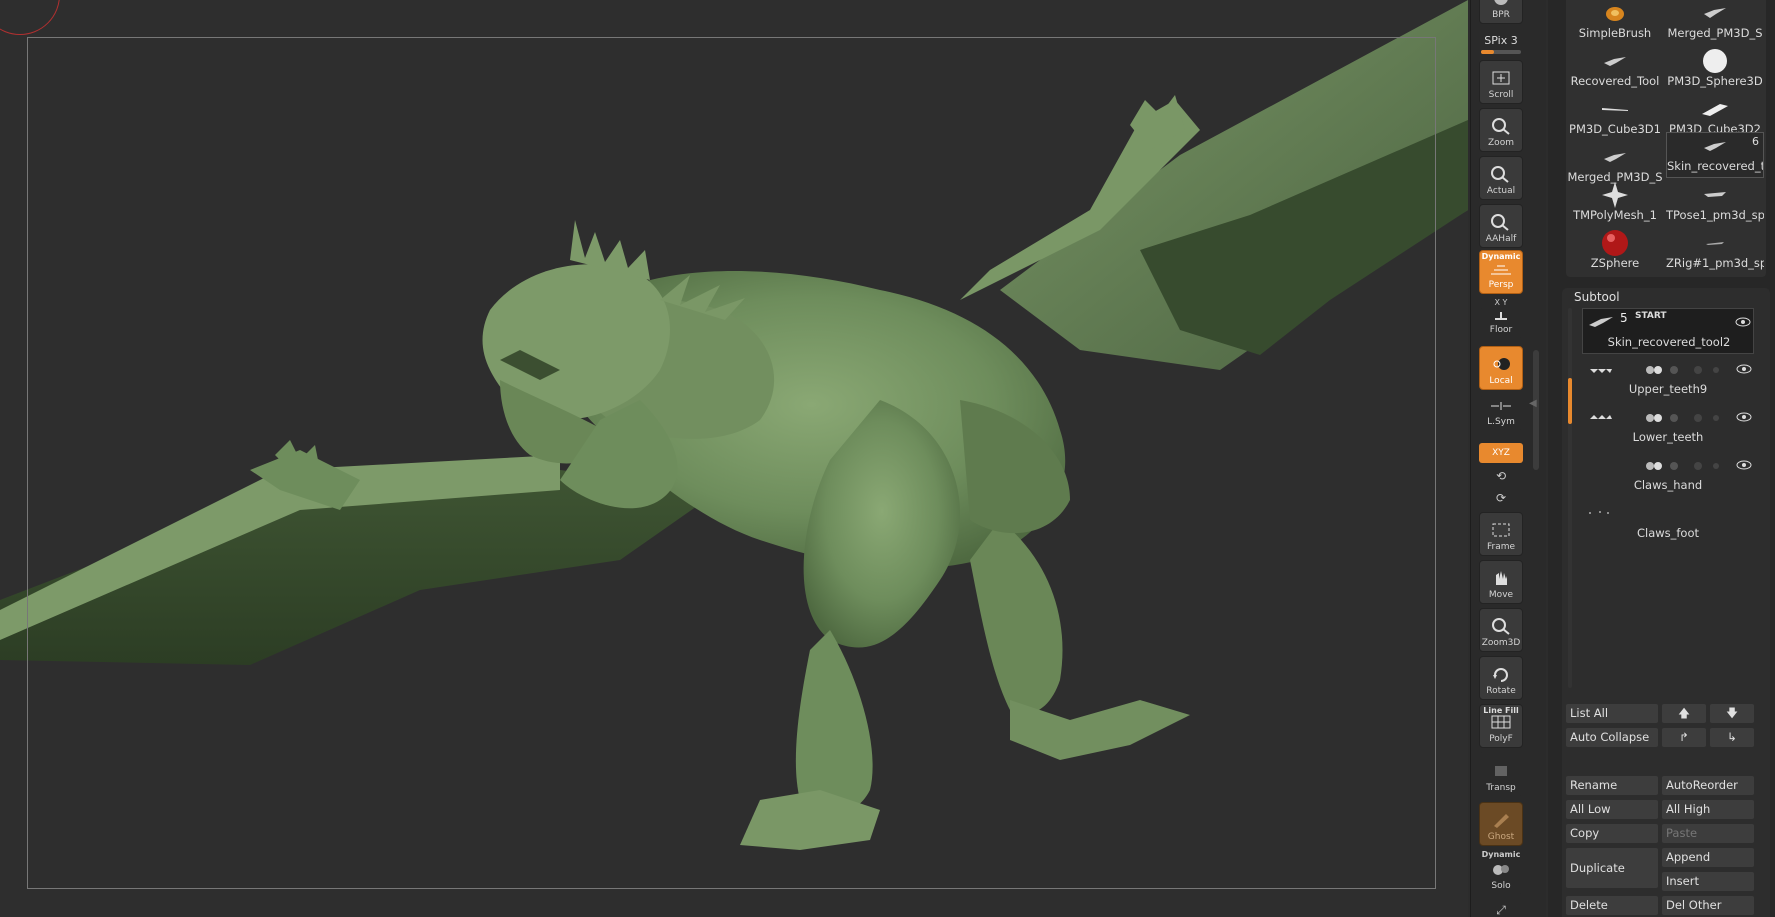 This screenshot has height=917, width=1775. Describe the element at coordinates (1708, 881) in the screenshot. I see `insert-button: Insert` at that location.